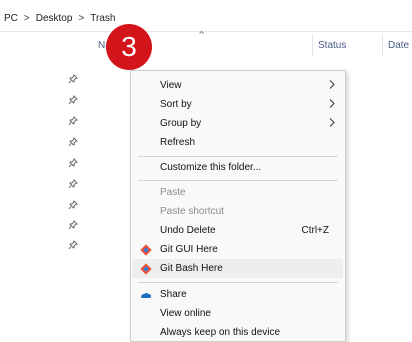 The width and height of the screenshot is (412, 342). Describe the element at coordinates (189, 249) in the screenshot. I see `menu-item-label: Git GUI Here` at that location.